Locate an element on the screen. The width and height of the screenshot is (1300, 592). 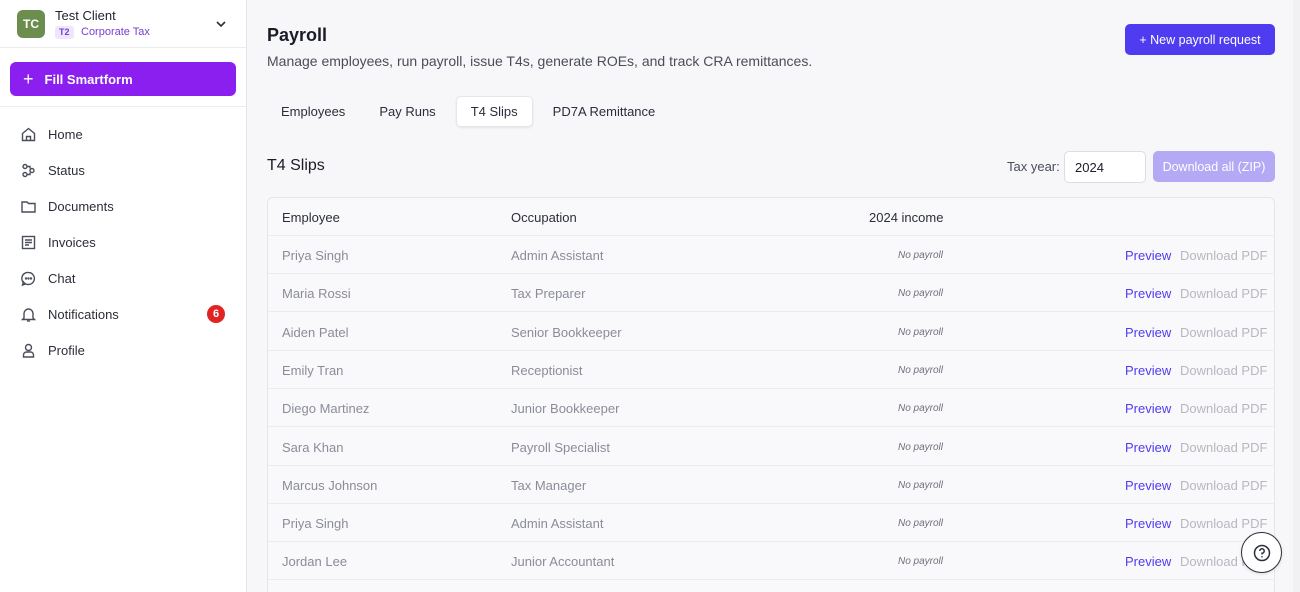
occupation-cell: Junior Bookkeeper is located at coordinates (565, 409).